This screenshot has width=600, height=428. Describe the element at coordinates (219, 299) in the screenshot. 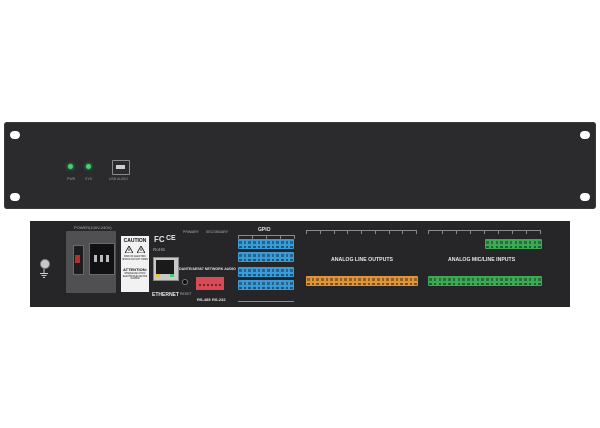

I see `rs232-label: RS-232` at that location.